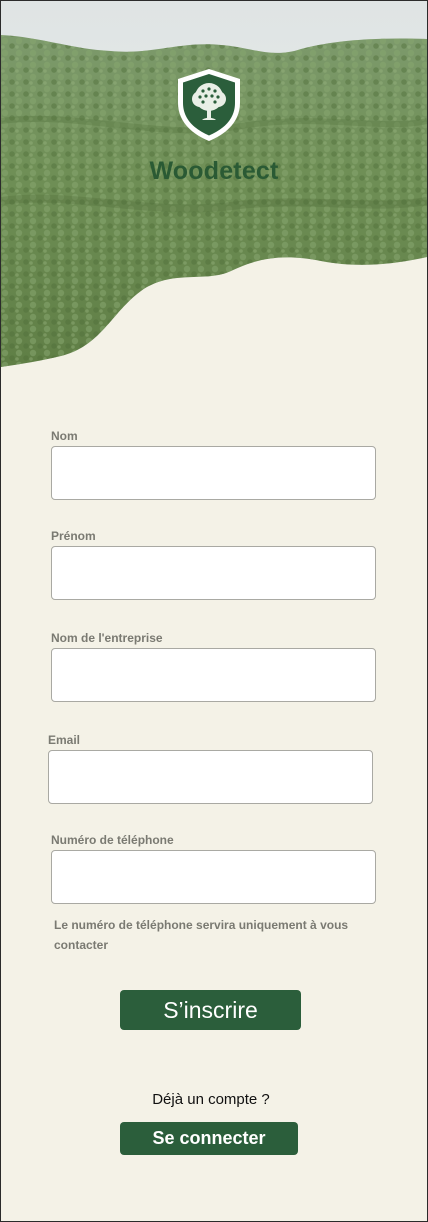 Image resolution: width=428 pixels, height=1222 pixels. I want to click on entreprise-input, so click(213, 675).